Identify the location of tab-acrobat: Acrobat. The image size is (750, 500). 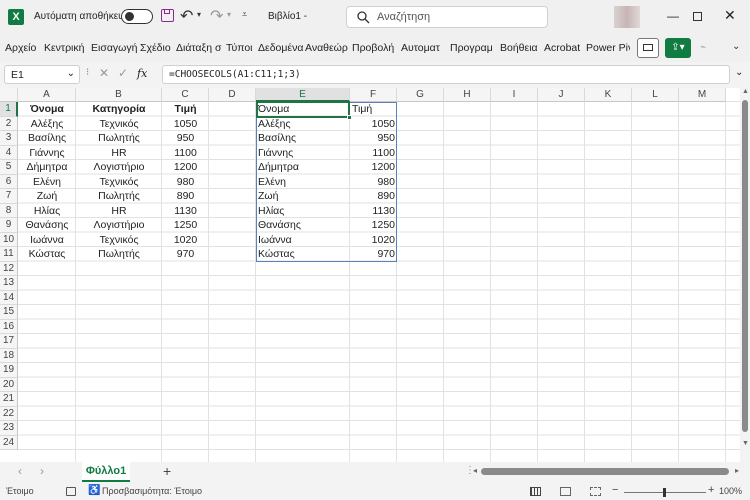
(563, 48).